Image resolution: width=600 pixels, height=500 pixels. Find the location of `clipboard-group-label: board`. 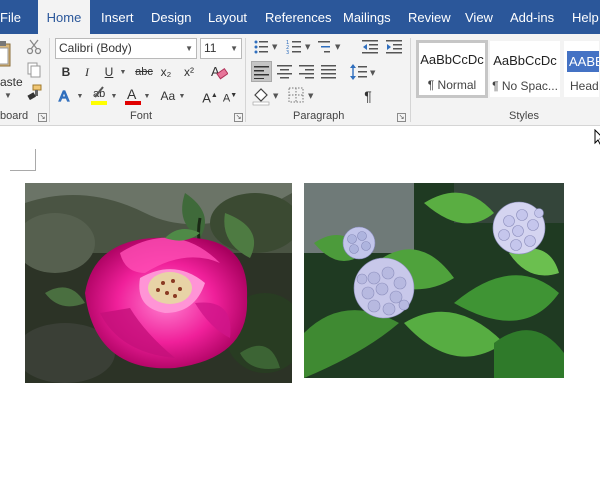

clipboard-group-label: board is located at coordinates (14, 116).